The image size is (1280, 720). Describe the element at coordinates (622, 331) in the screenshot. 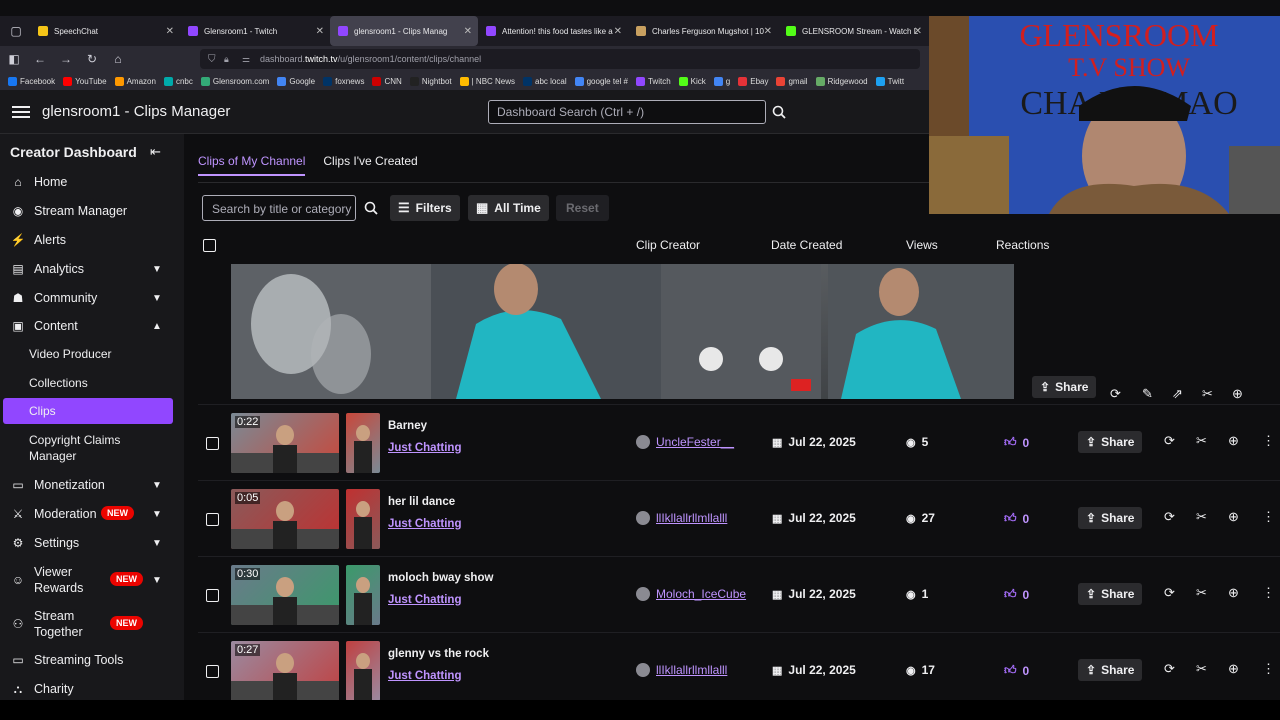

I see `clip-preview-player` at that location.